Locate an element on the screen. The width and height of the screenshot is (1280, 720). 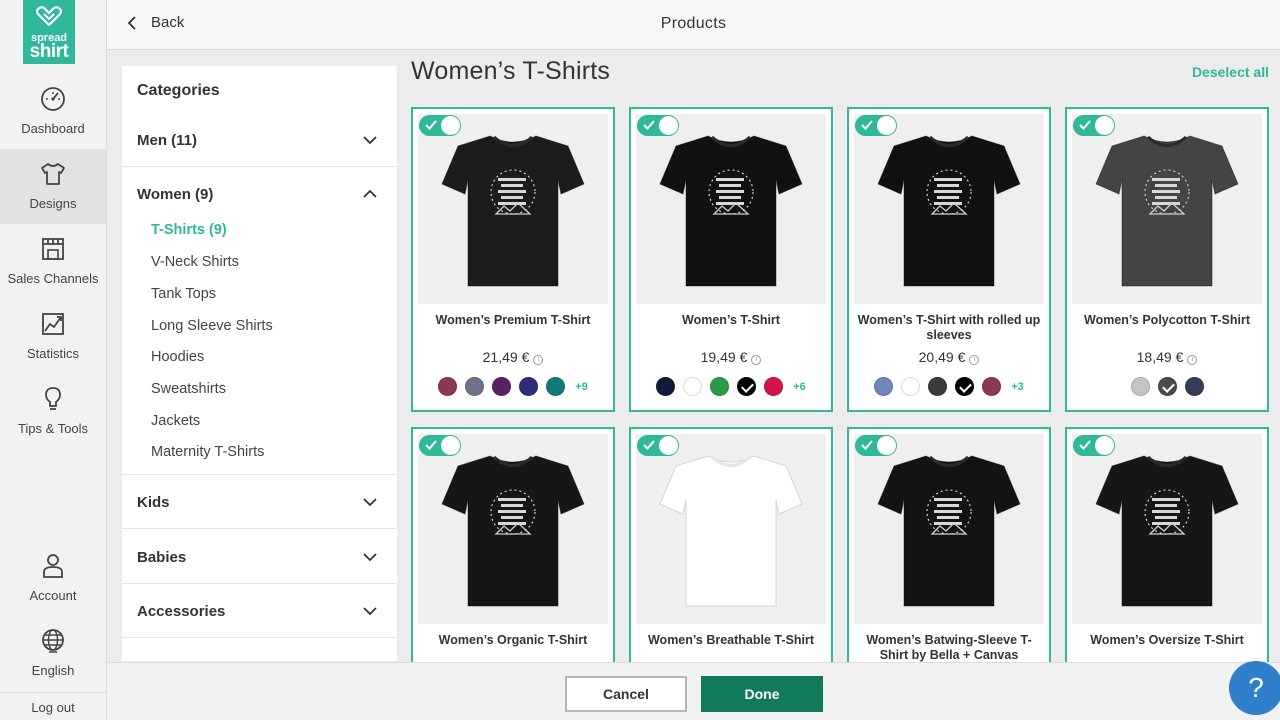
category-kids: Kids is located at coordinates (259, 502).